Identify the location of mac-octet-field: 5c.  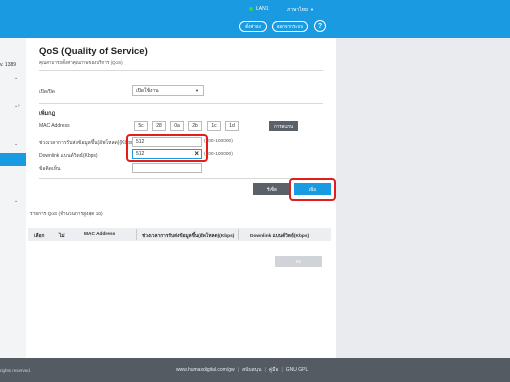
(141, 126).